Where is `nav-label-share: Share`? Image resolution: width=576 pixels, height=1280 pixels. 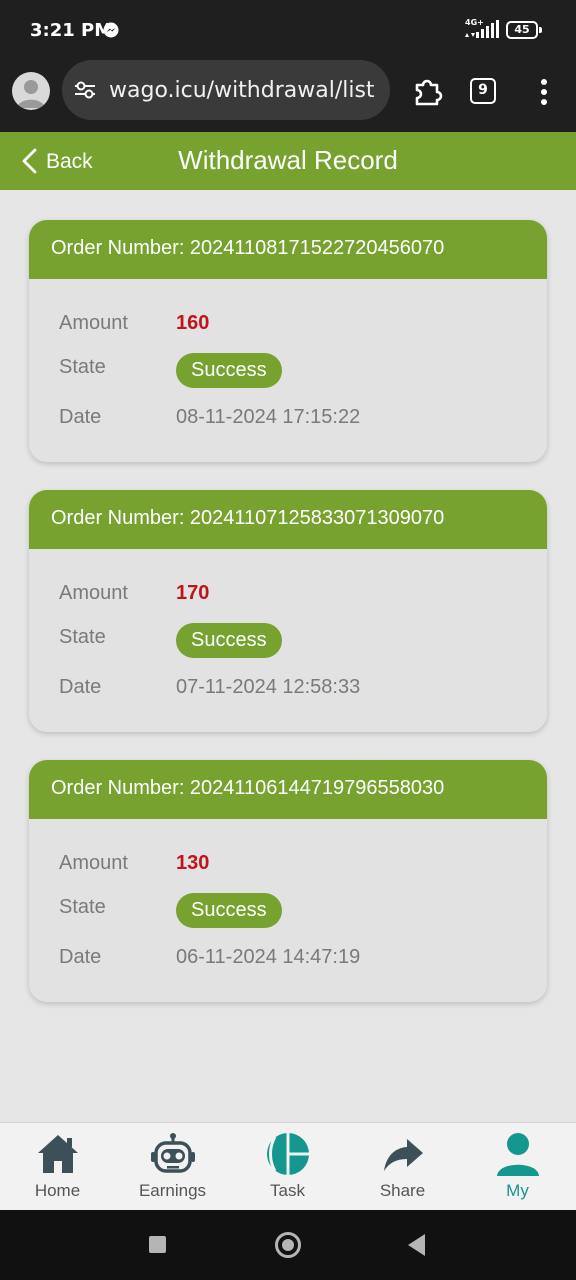
nav-label-share: Share is located at coordinates (402, 1190).